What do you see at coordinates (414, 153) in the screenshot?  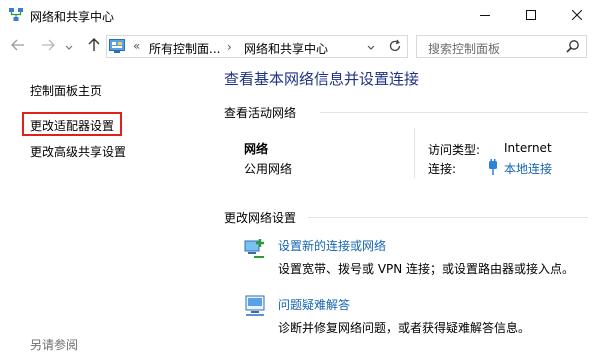 I see `vertical-divider` at bounding box center [414, 153].